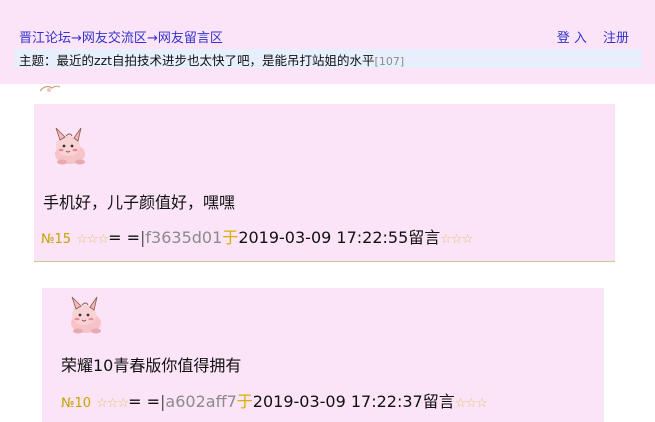  What do you see at coordinates (337, 401) in the screenshot?
I see `post-datetime: 2019-03-09 17:22:37` at bounding box center [337, 401].